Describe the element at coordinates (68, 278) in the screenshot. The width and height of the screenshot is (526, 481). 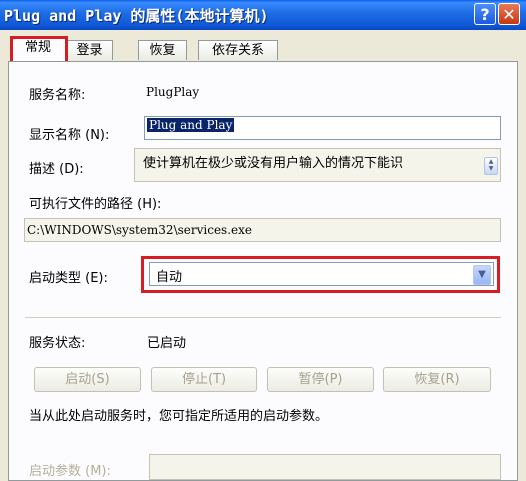
I see `startup-type-label: 启动类型 (E):` at that location.